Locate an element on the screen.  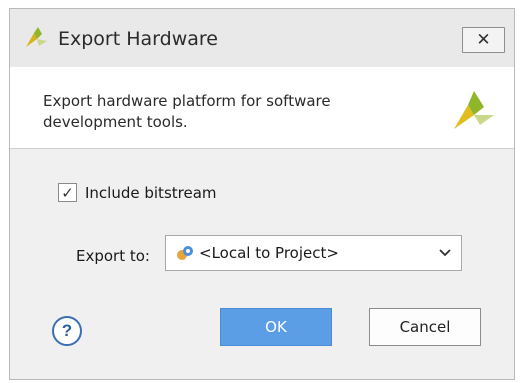
help-icon: ? is located at coordinates (67, 330).